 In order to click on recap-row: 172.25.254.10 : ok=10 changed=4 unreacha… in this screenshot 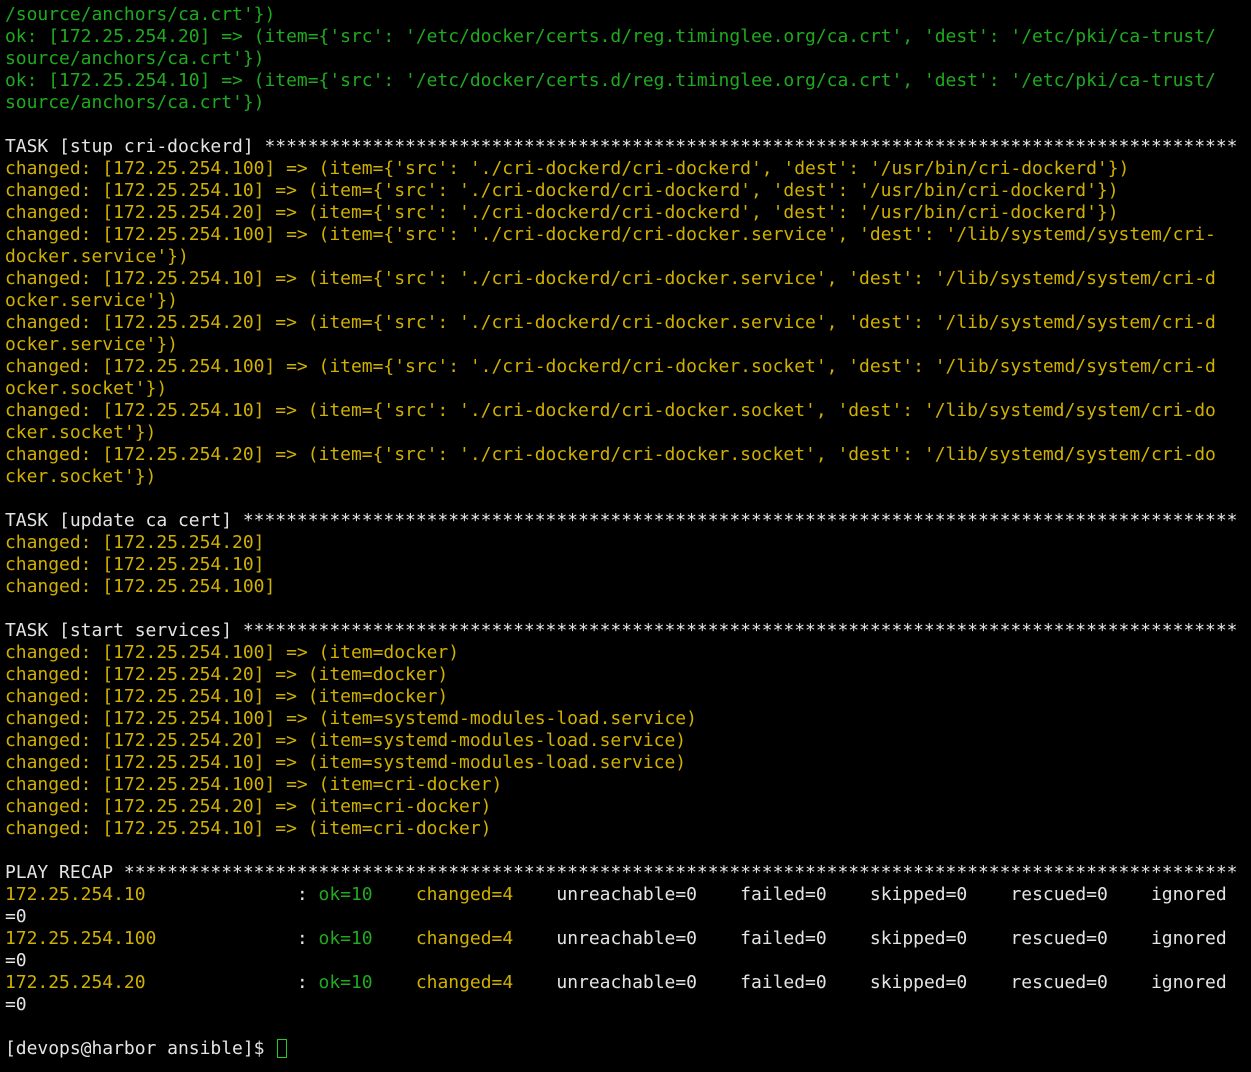, I will do `click(628, 895)`.